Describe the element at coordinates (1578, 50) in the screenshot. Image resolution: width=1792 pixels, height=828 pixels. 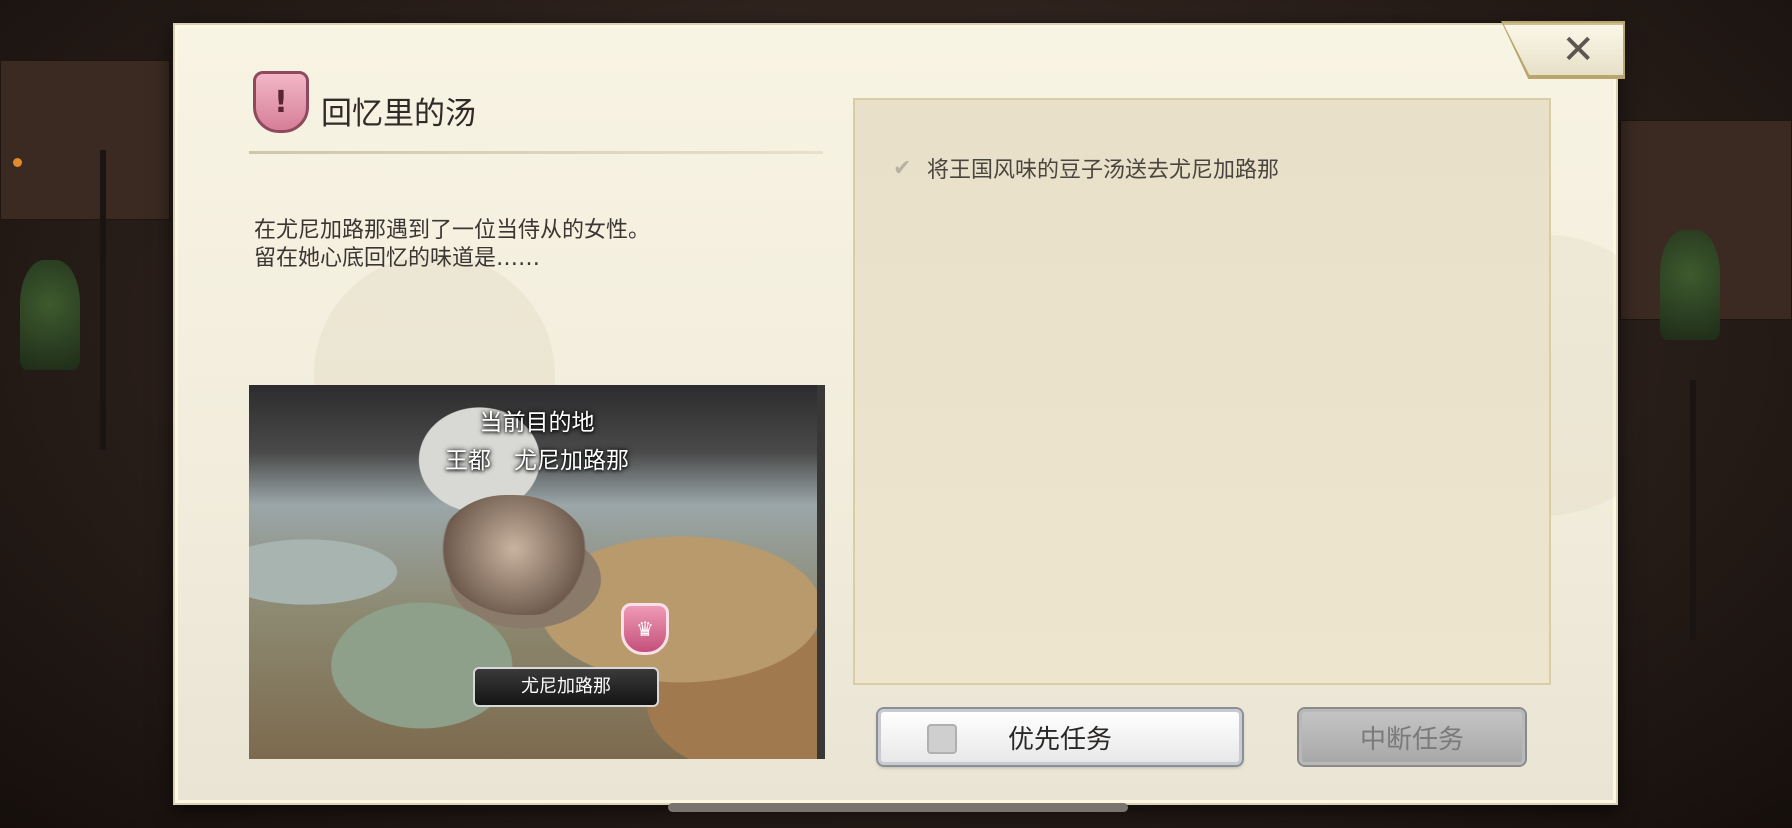
I see `close-icon: ✕` at that location.